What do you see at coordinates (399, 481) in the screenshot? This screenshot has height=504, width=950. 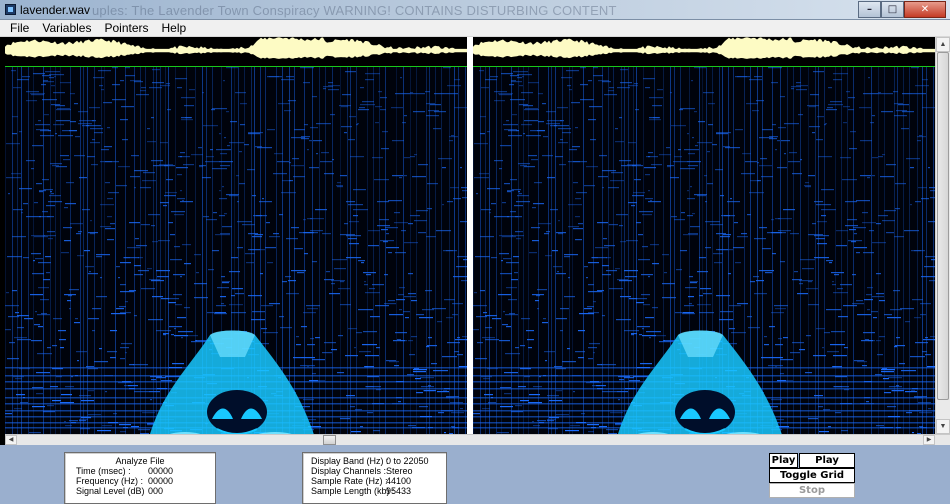 I see `sample-rate-value: 44100` at bounding box center [399, 481].